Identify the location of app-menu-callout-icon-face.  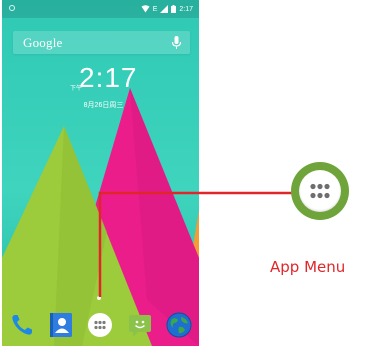
(320, 191).